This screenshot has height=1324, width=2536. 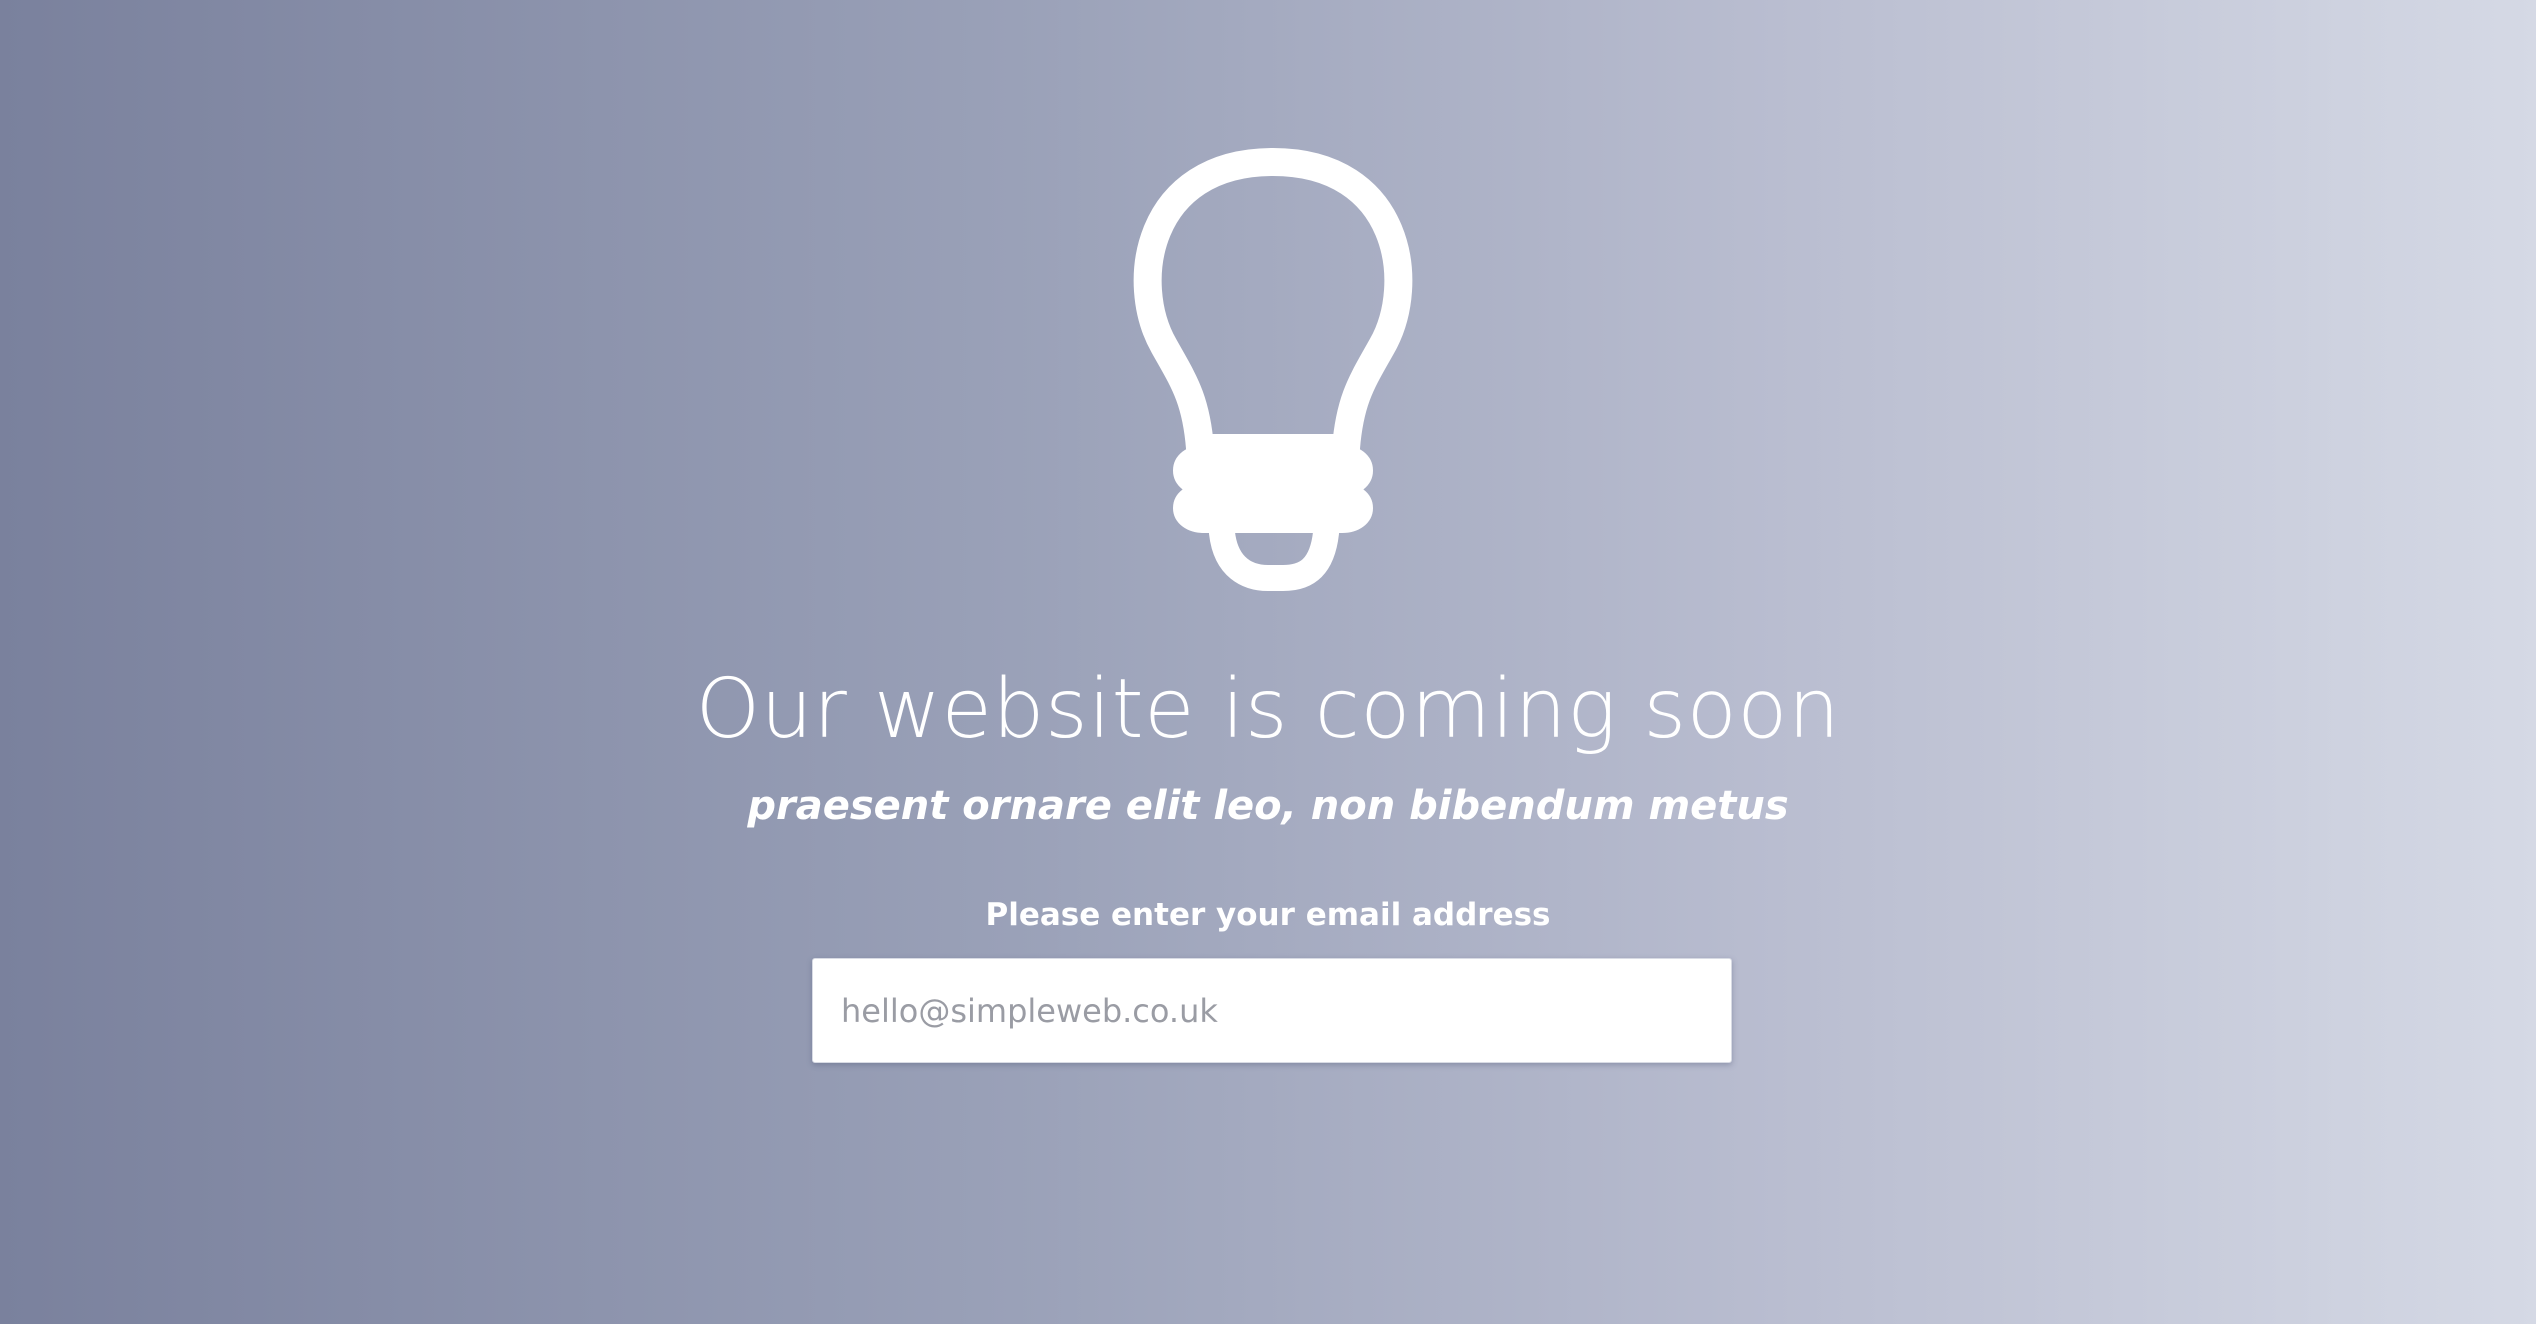 What do you see at coordinates (1272, 1010) in the screenshot?
I see `email-input` at bounding box center [1272, 1010].